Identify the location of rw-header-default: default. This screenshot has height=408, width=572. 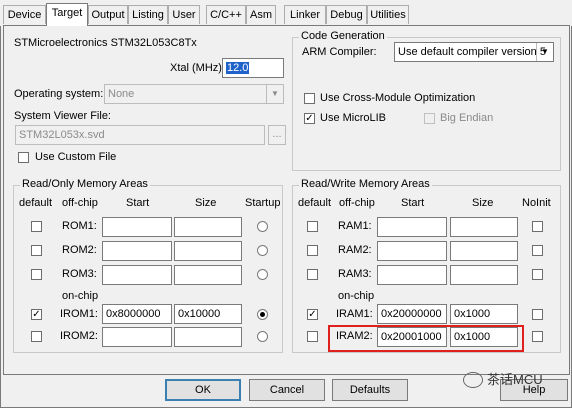
(315, 203).